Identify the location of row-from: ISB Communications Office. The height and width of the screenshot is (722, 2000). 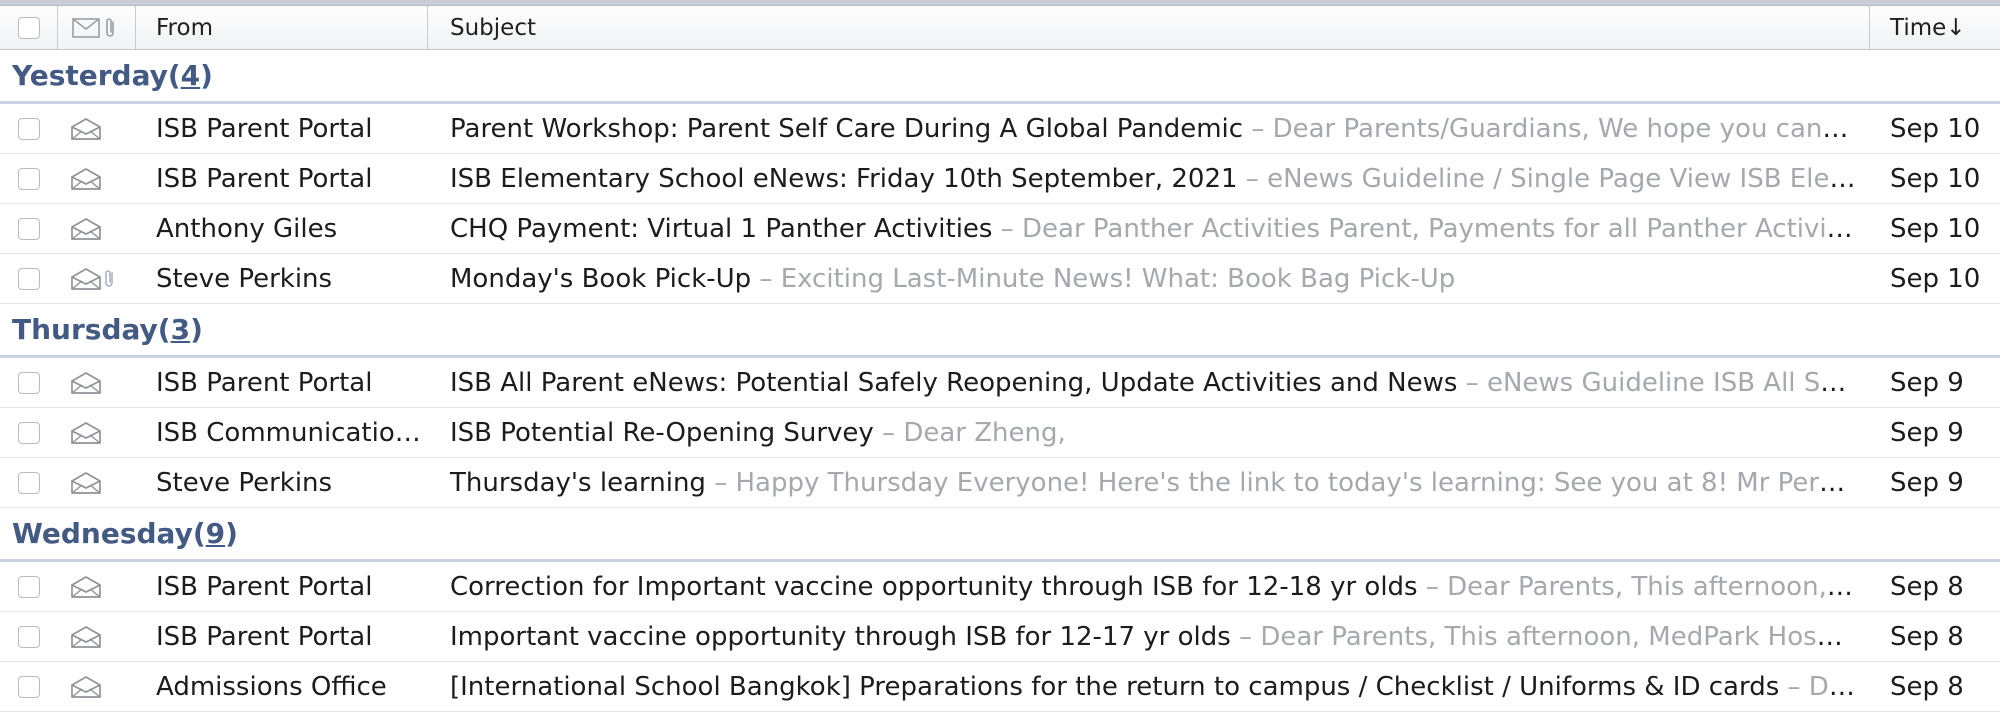
(292, 432).